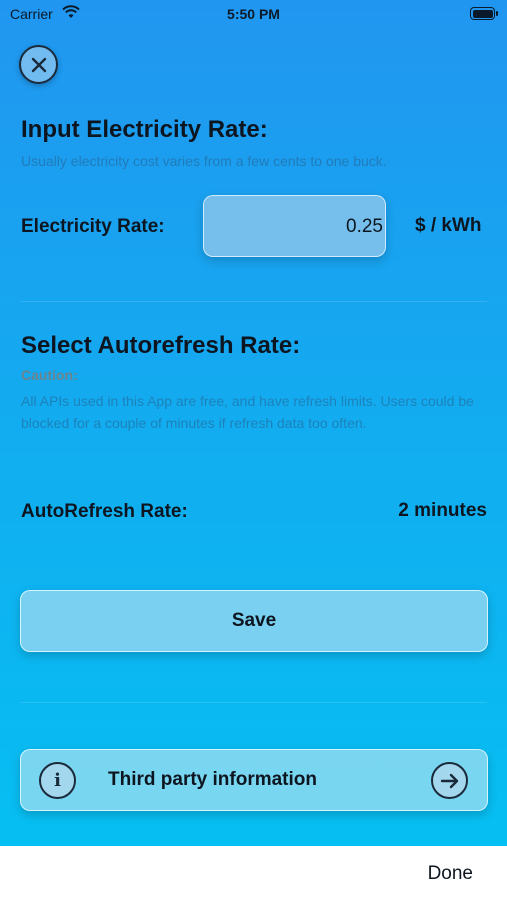  What do you see at coordinates (449, 780) in the screenshot?
I see `arrow-right-icon` at bounding box center [449, 780].